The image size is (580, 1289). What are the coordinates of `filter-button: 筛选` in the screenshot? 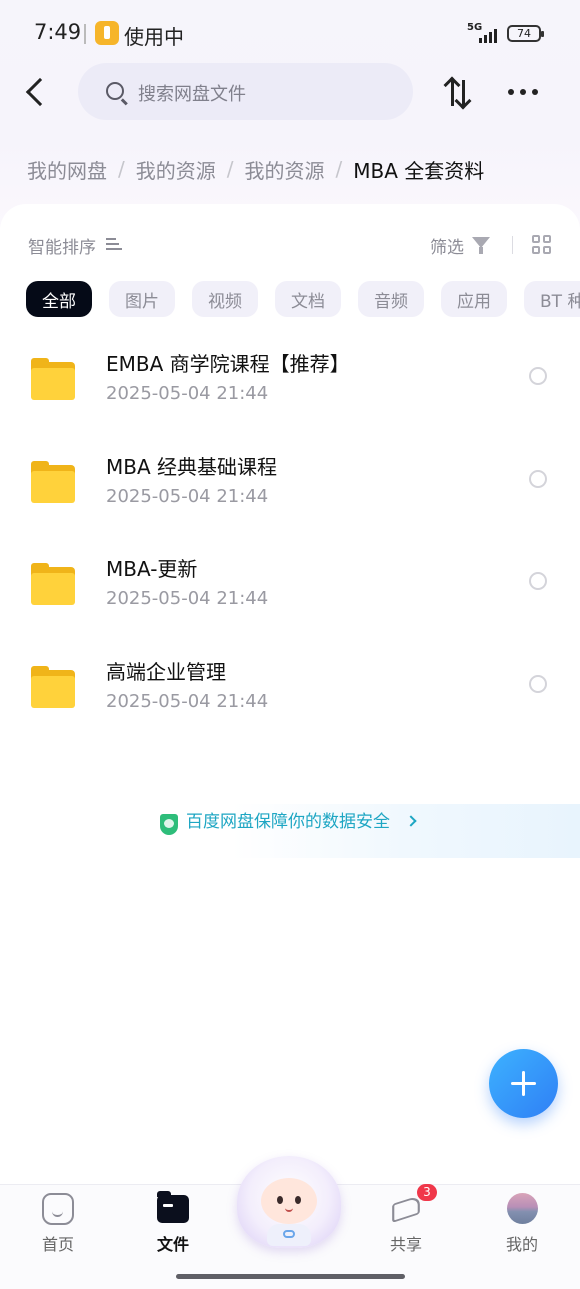 It's located at (447, 245).